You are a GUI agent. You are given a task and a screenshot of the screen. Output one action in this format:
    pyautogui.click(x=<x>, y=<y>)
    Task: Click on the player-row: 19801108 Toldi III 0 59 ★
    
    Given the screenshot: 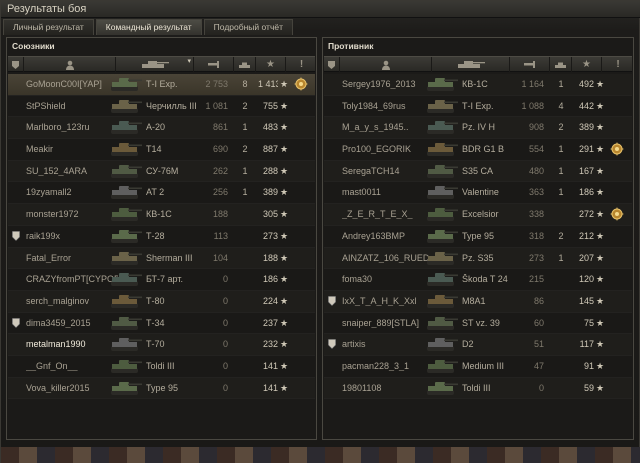 What is the action you would take?
    pyautogui.click(x=478, y=388)
    